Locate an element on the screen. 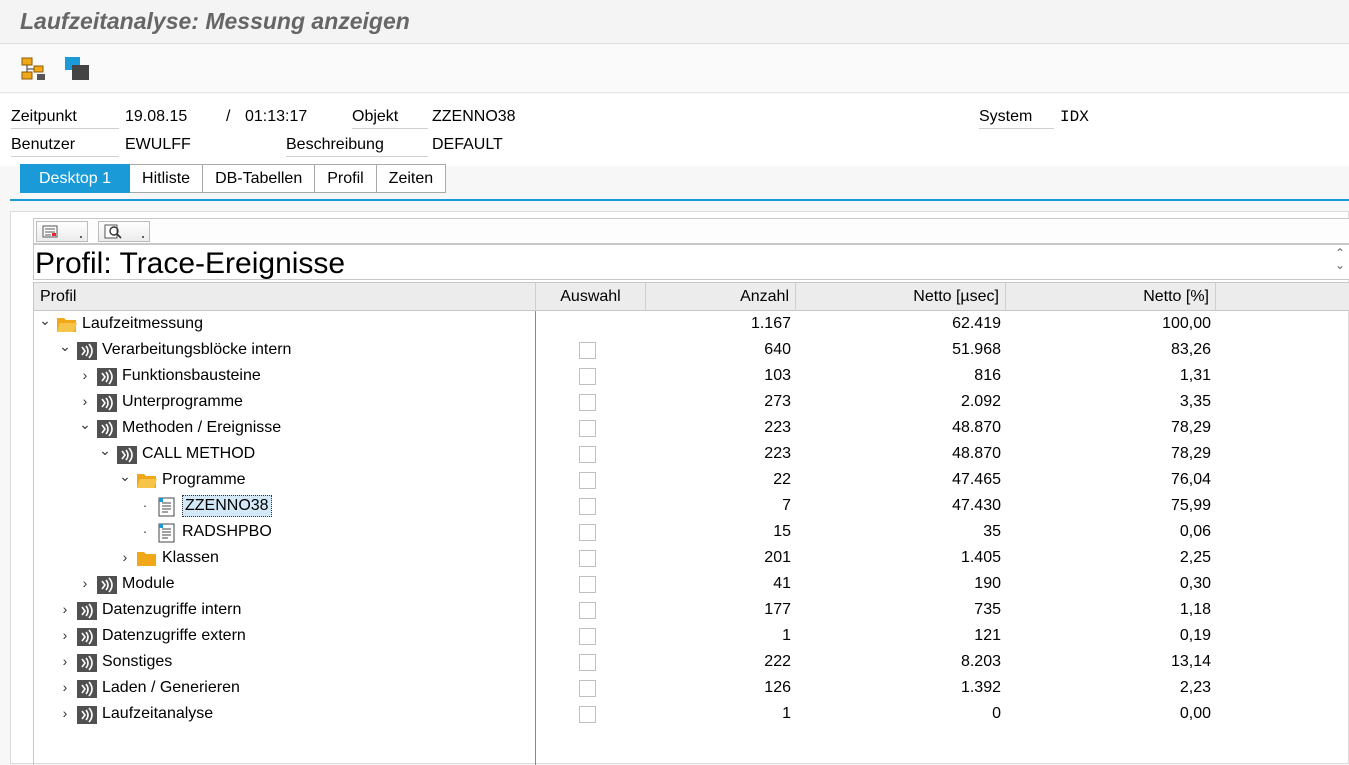 The width and height of the screenshot is (1349, 765). column-header-netto-usec: Netto [µsec] is located at coordinates (901, 297).